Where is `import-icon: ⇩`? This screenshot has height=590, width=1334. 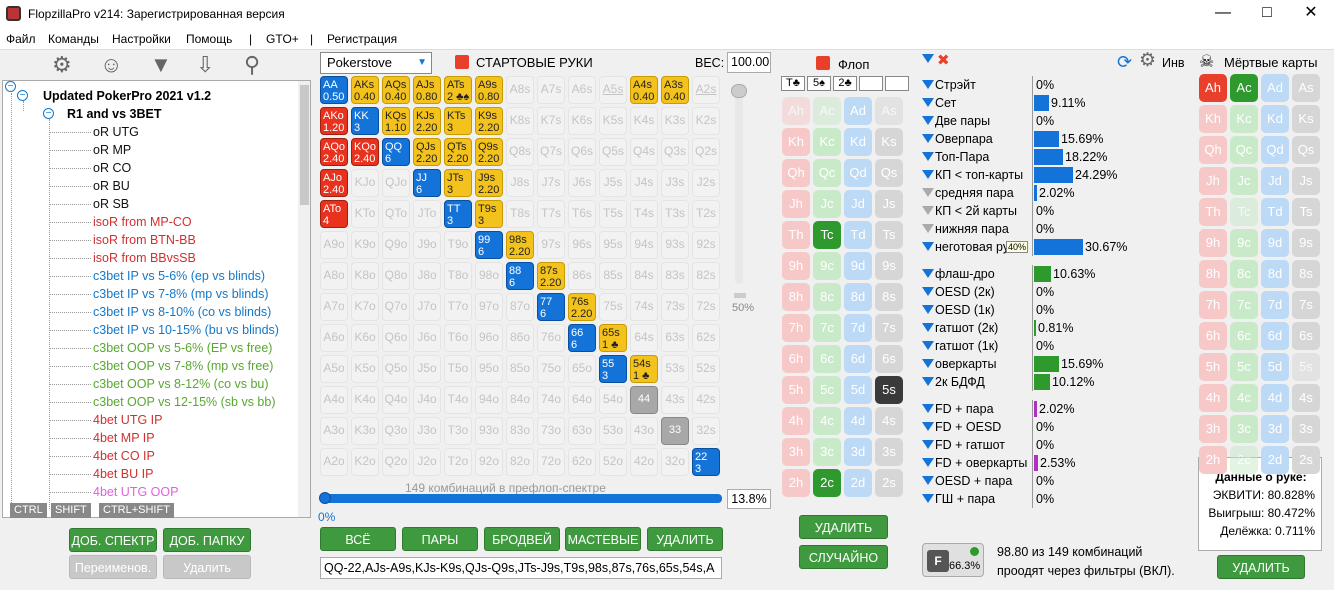 import-icon: ⇩ is located at coordinates (205, 65).